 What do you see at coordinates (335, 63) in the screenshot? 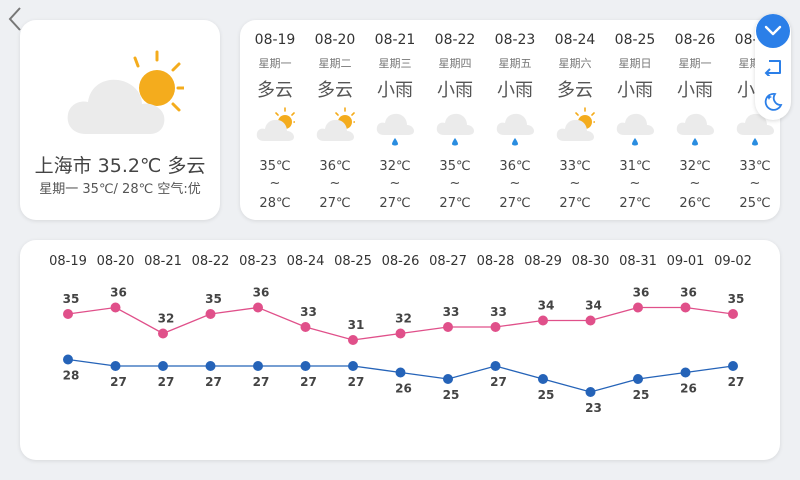
I see `forecast-weekday: 星期二` at bounding box center [335, 63].